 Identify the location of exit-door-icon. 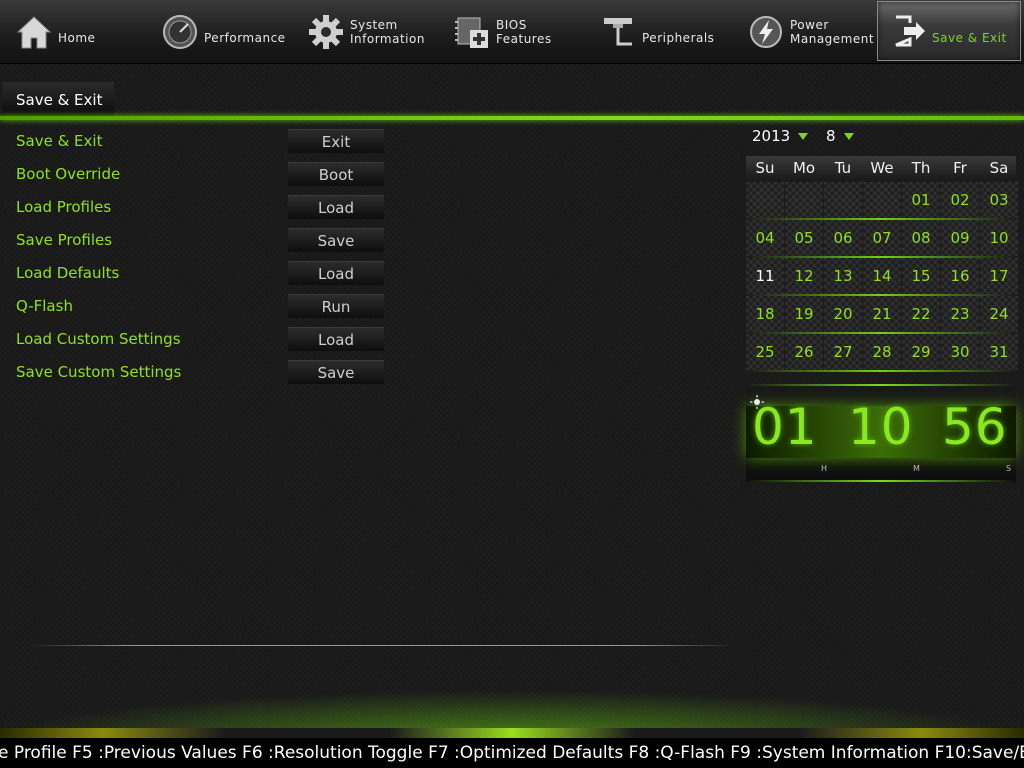
(908, 31).